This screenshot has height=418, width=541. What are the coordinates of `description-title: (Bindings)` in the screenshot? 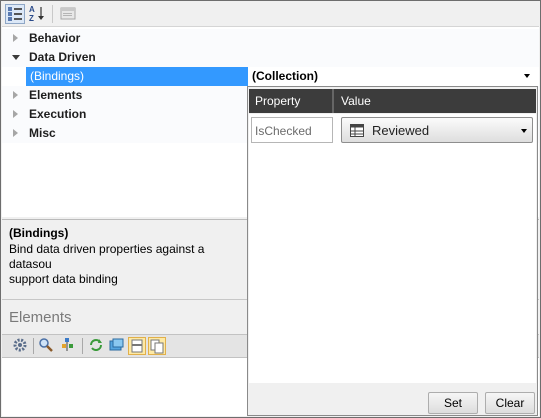 It's located at (39, 233).